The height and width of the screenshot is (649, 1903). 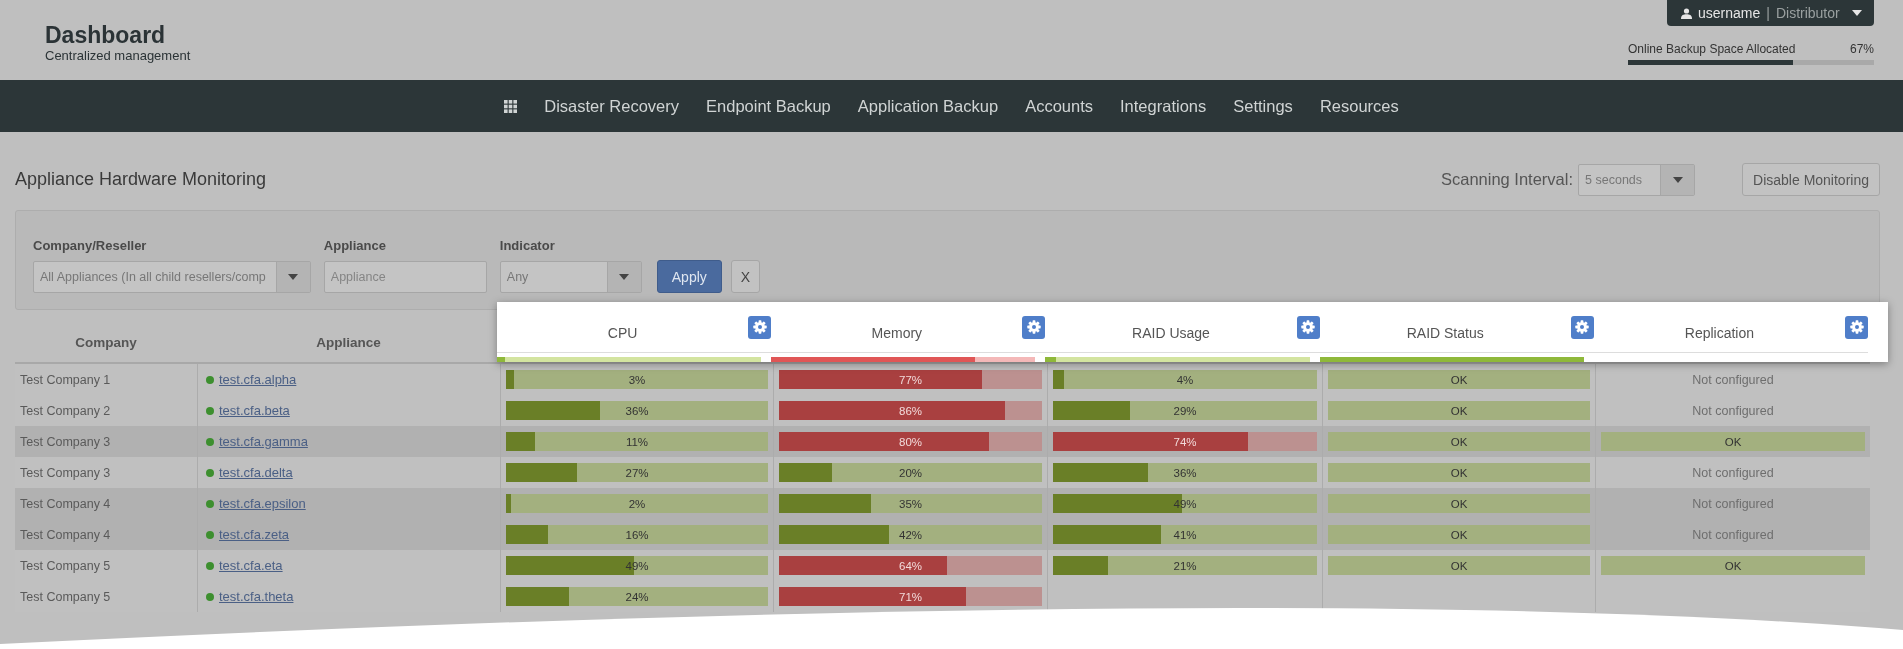 What do you see at coordinates (745, 276) in the screenshot?
I see `clear-button: X` at bounding box center [745, 276].